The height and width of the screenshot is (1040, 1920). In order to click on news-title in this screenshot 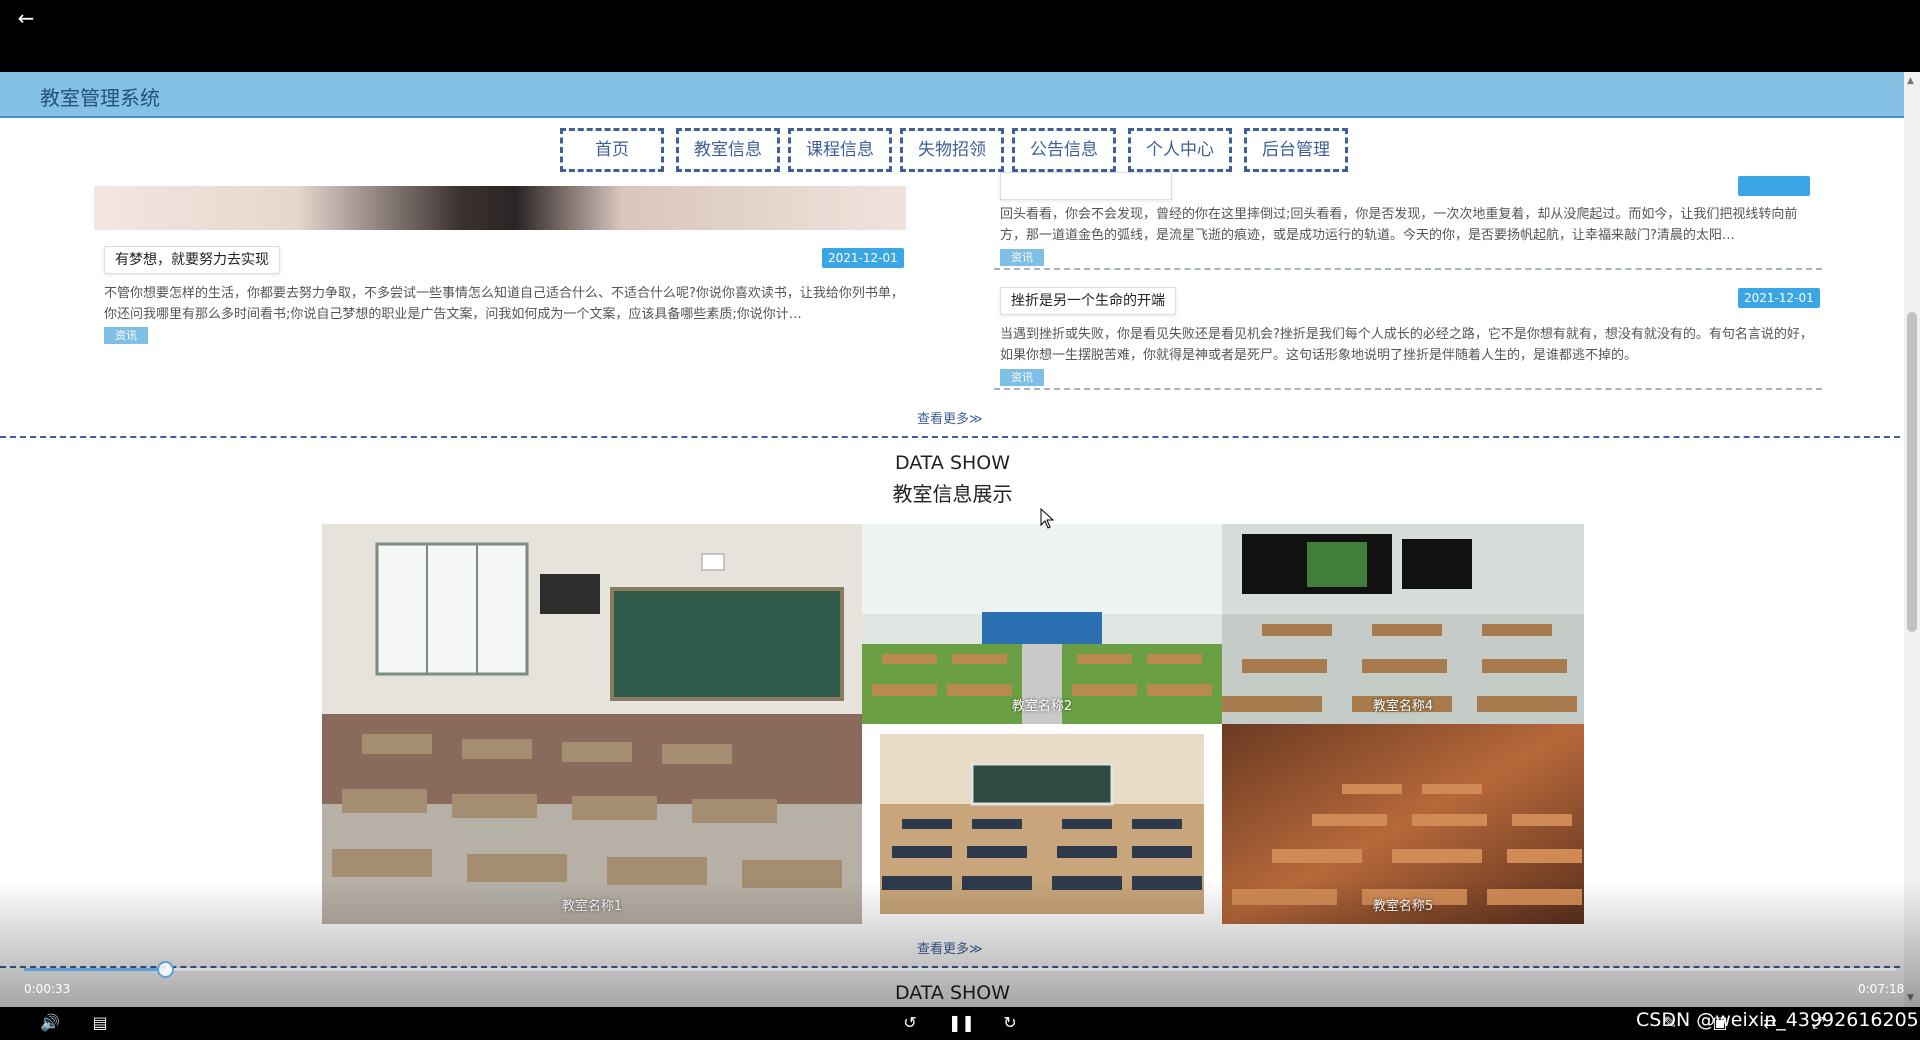, I will do `click(1086, 186)`.